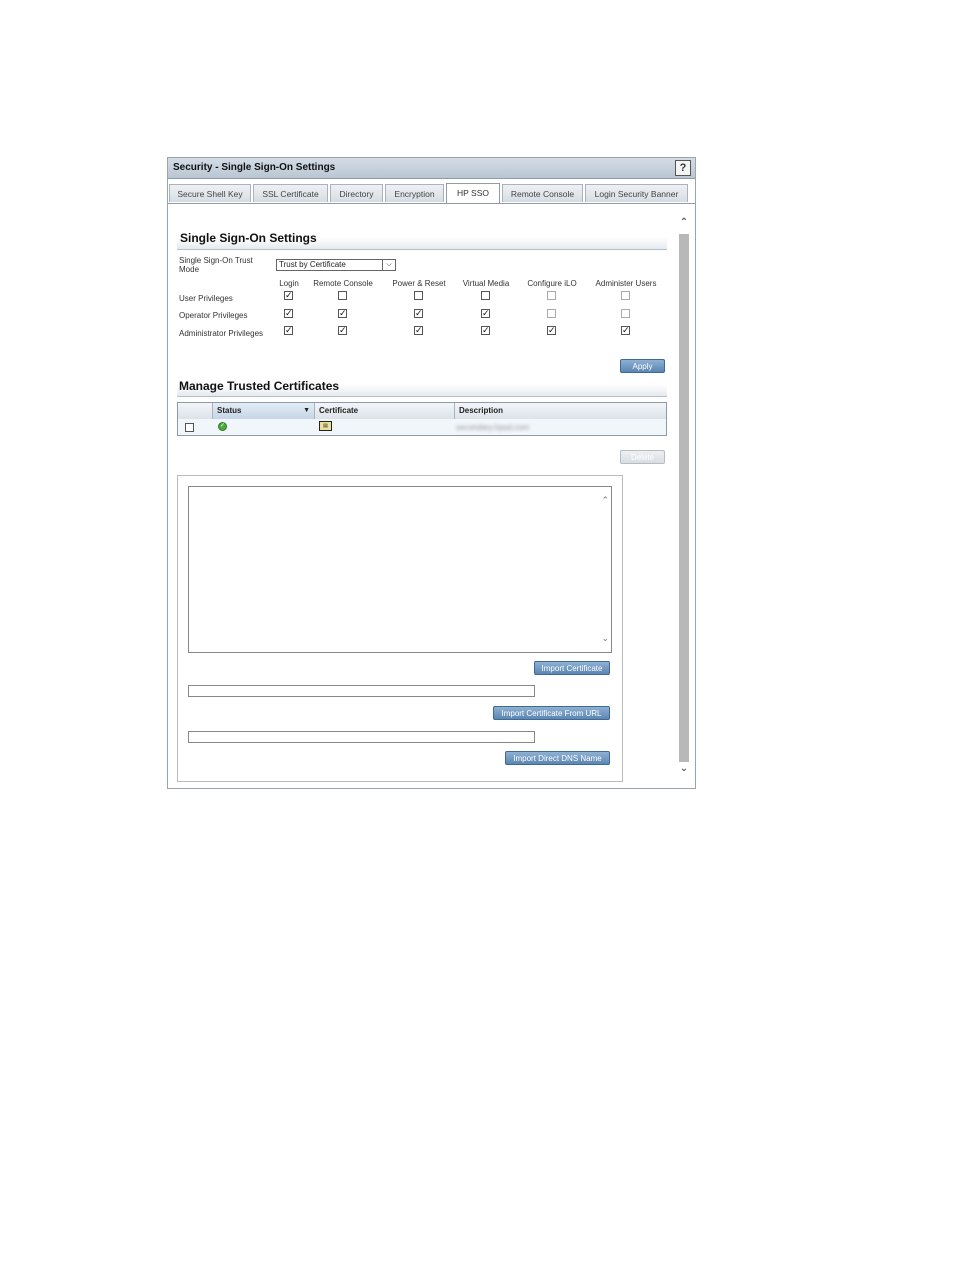  I want to click on col-administer-users: Administer Users, so click(626, 283).